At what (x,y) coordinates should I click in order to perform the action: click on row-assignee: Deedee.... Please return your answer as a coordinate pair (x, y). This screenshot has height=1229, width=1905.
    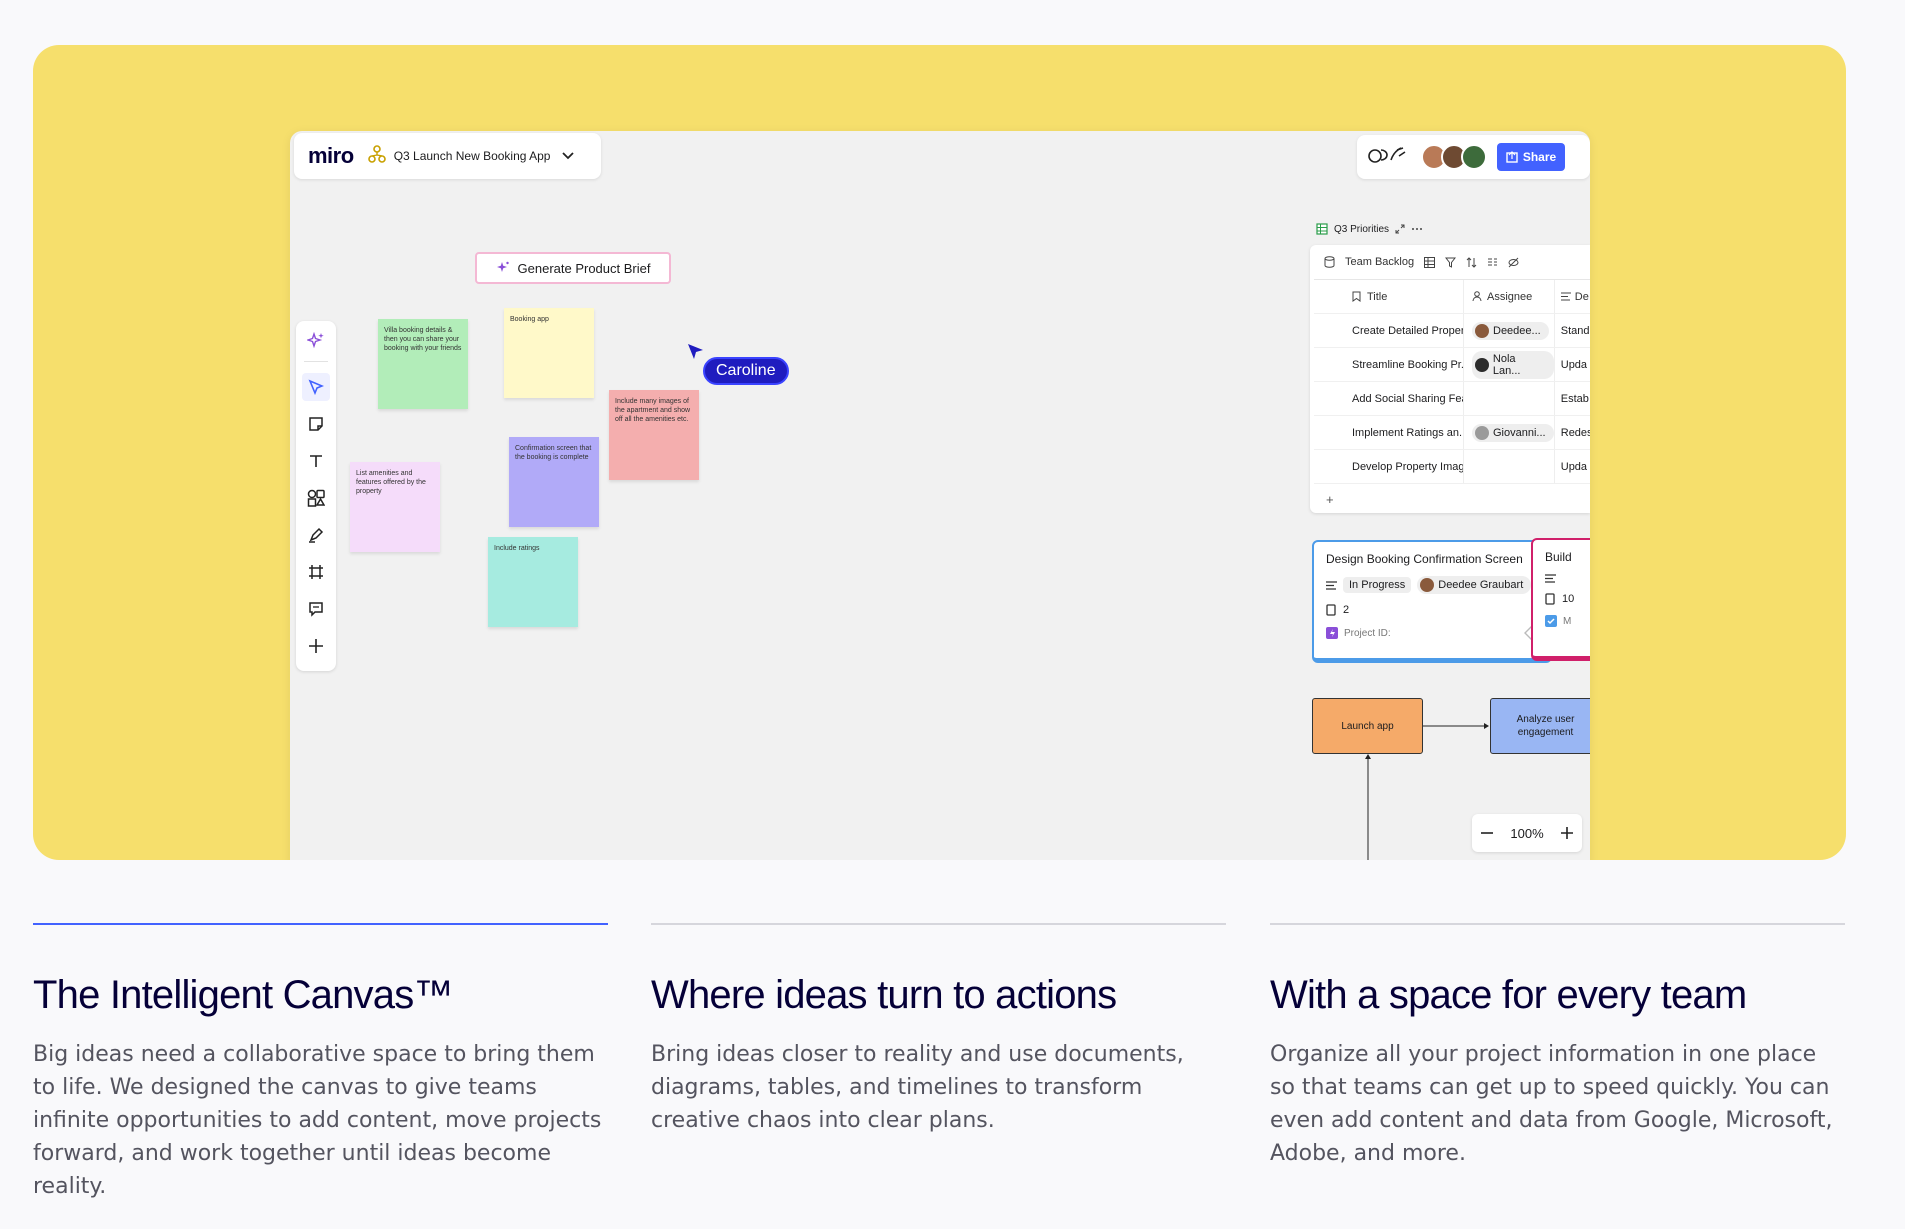
    Looking at the image, I should click on (1509, 330).